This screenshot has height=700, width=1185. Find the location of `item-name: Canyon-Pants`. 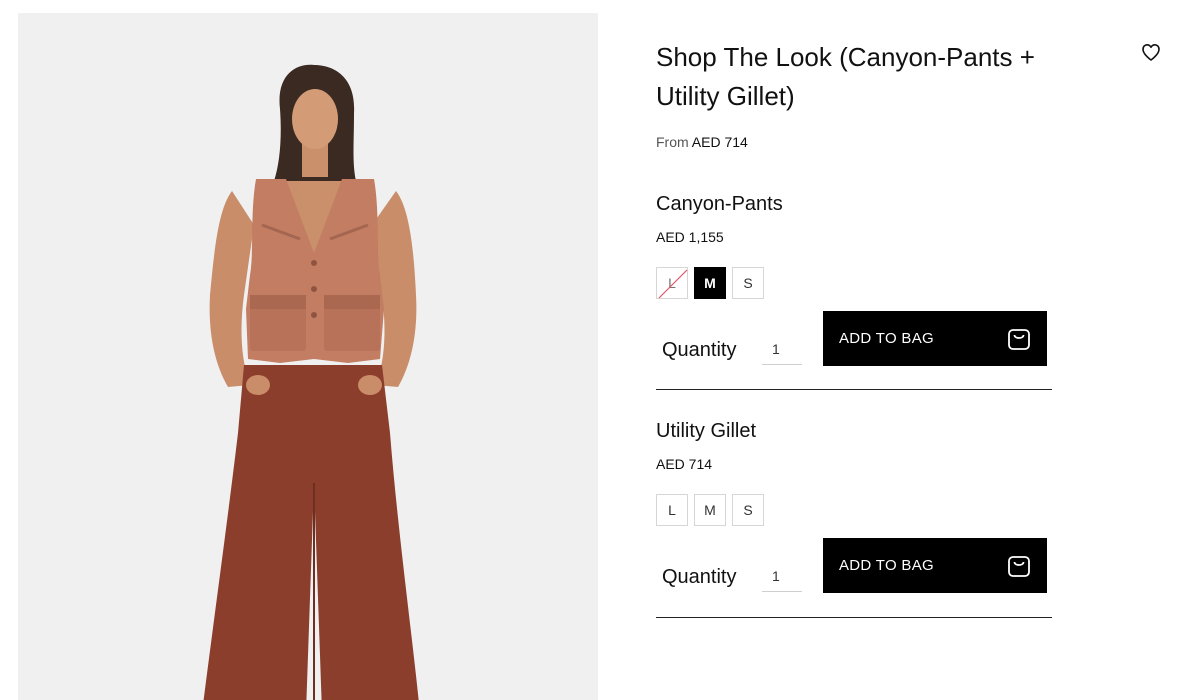

item-name: Canyon-Pants is located at coordinates (719, 204).